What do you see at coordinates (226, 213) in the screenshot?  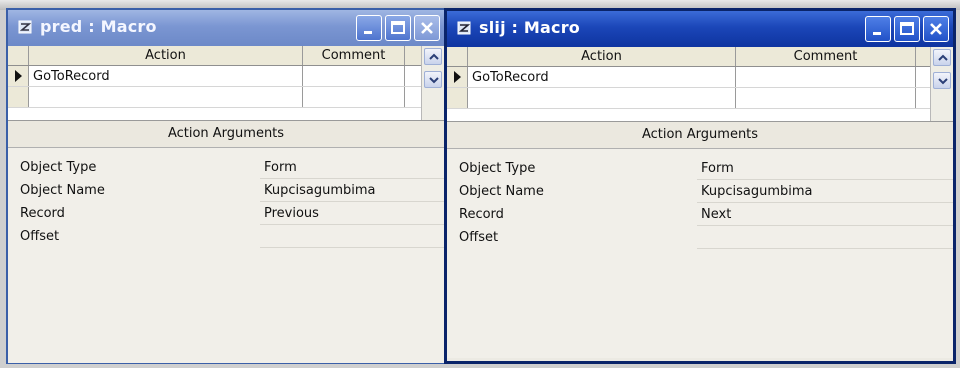 I see `argument-row-record: Record Previous` at bounding box center [226, 213].